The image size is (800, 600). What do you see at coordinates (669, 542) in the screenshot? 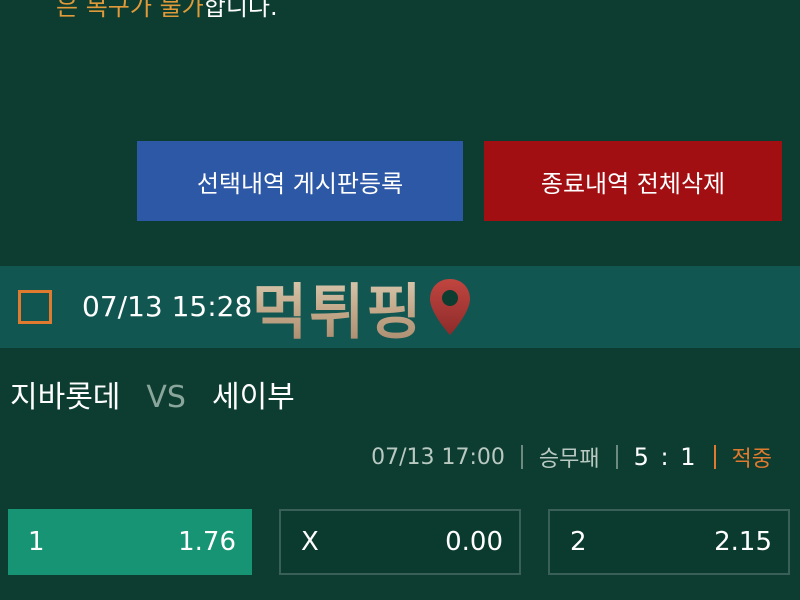
I see `odds-away-win: 2 2.15` at bounding box center [669, 542].